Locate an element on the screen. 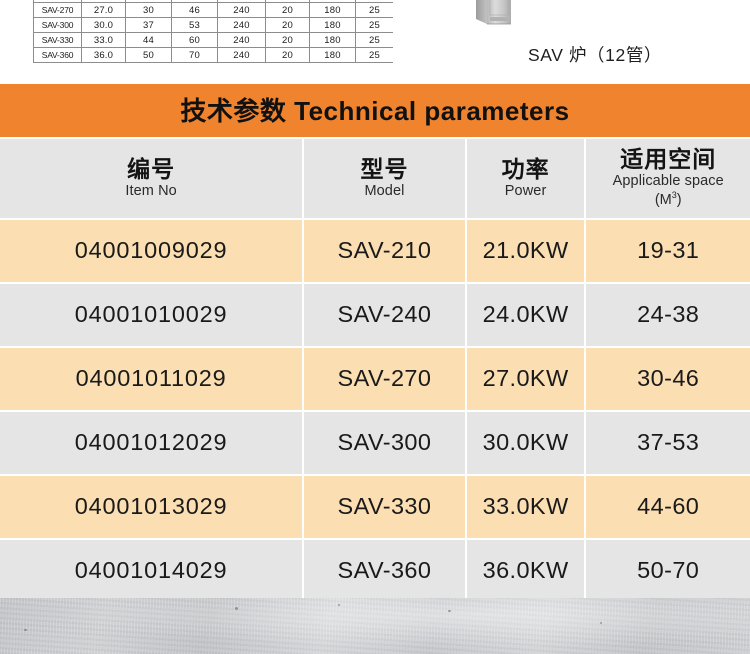  cell-space-value: 19-31 is located at coordinates (668, 250).